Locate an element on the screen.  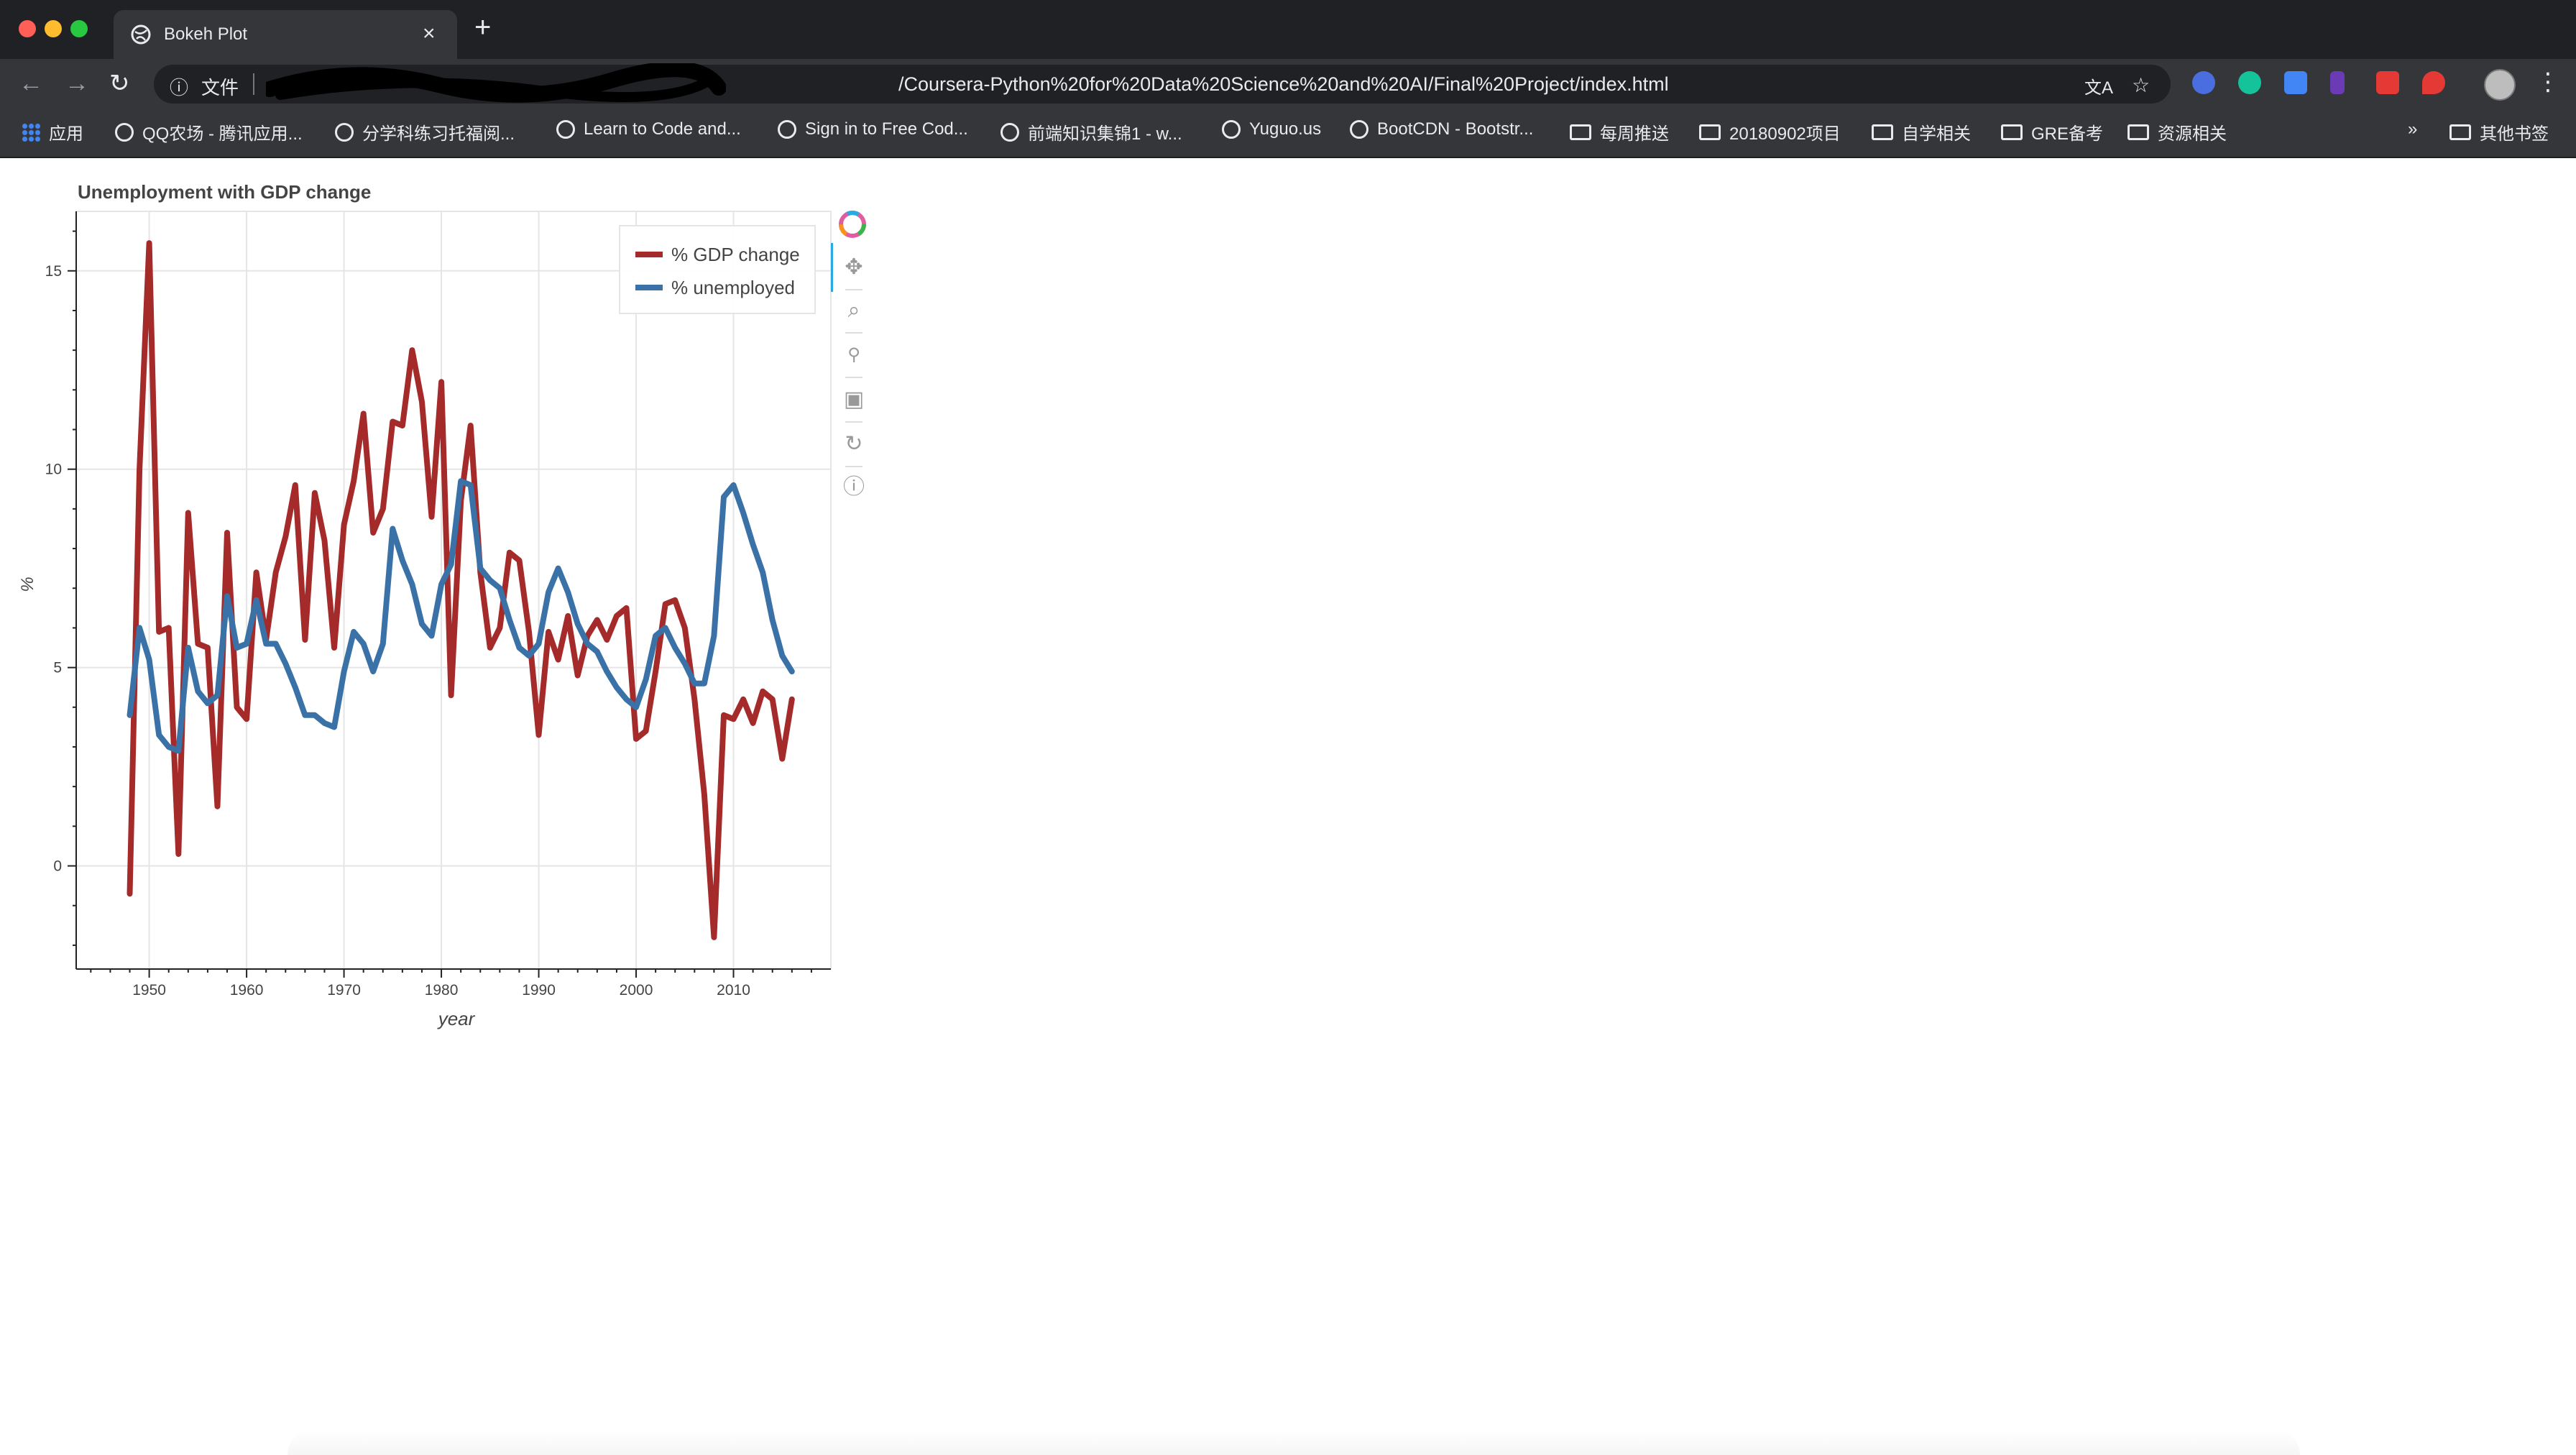
y-tick-label: 5 is located at coordinates (57, 668).